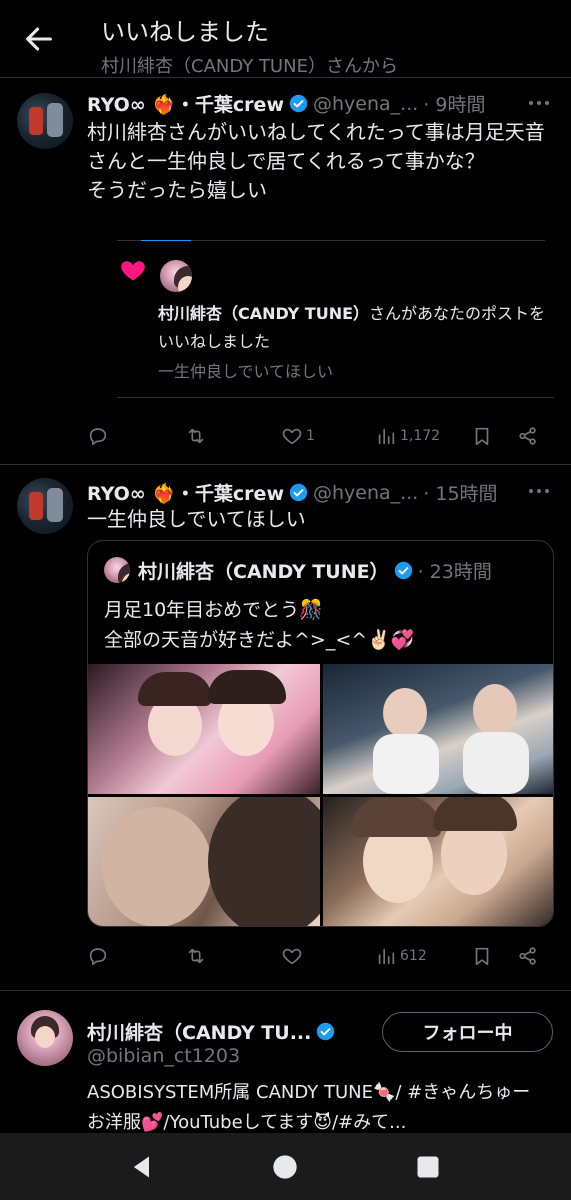 The width and height of the screenshot is (571, 1200). What do you see at coordinates (263, 572) in the screenshot?
I see `quoted-author-name: 村川緋杏（CANDY TUNE）` at bounding box center [263, 572].